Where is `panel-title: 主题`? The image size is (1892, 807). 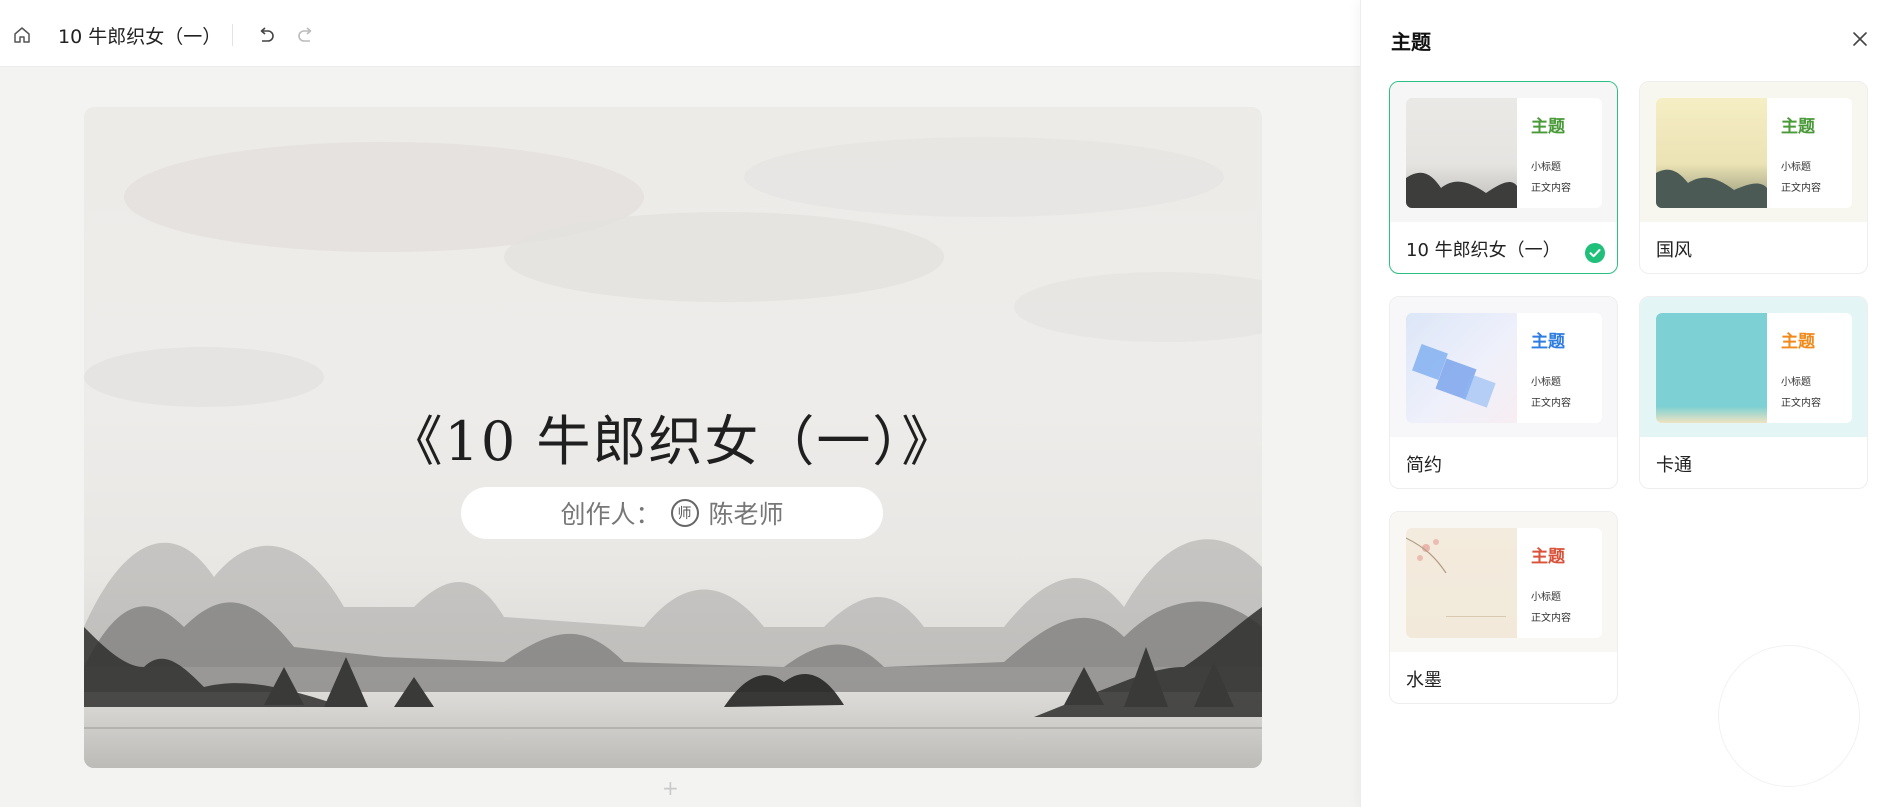 panel-title: 主题 is located at coordinates (1411, 42).